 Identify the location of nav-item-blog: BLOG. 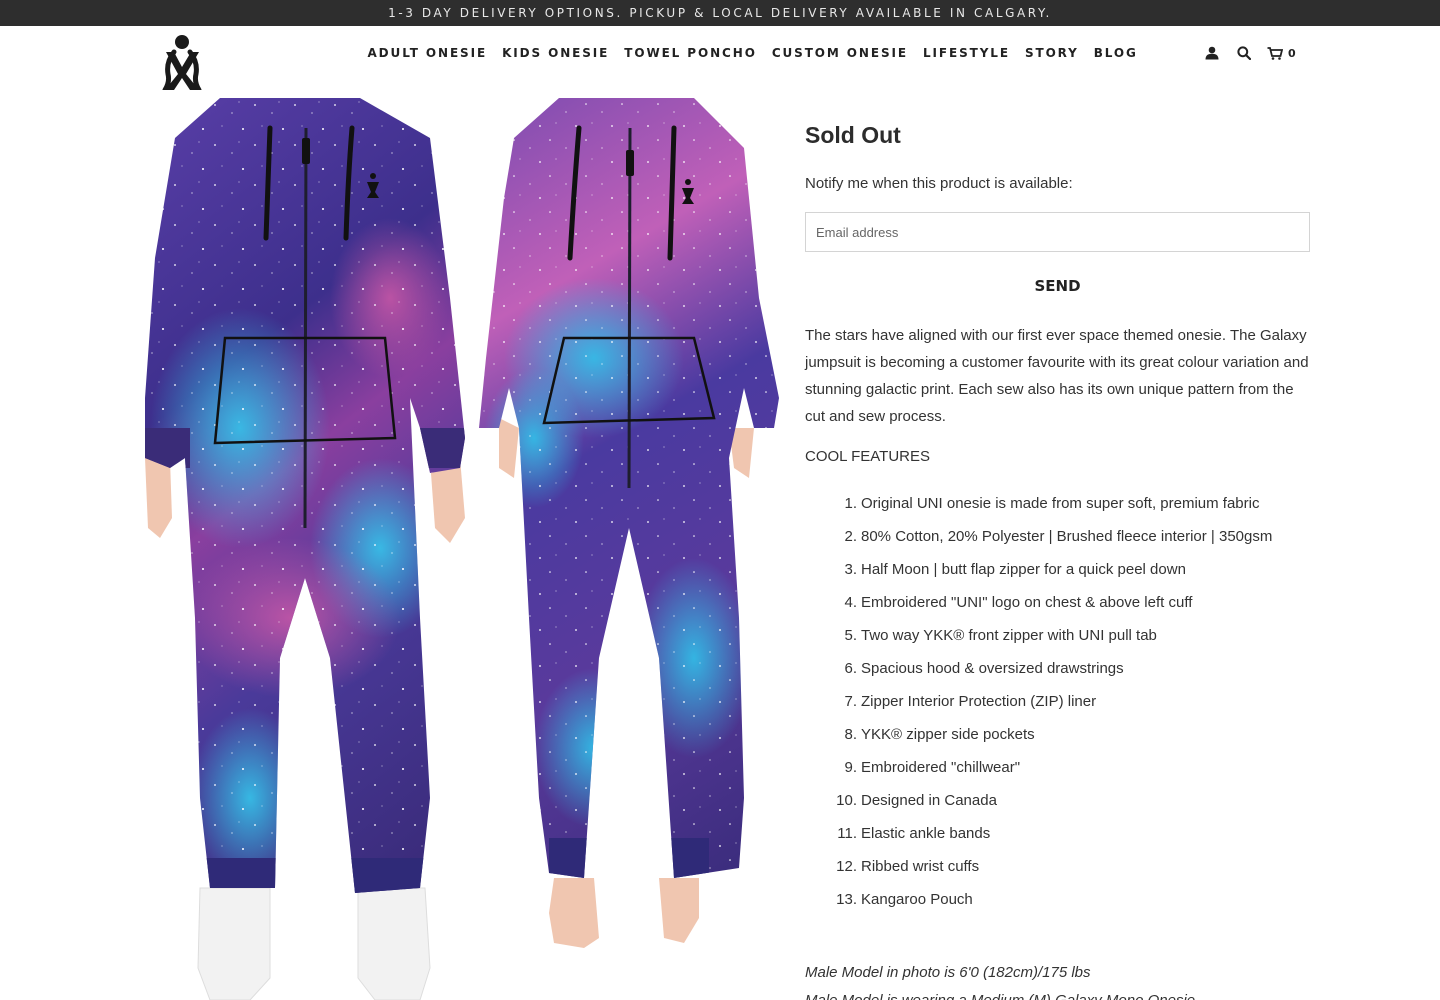
(1115, 53).